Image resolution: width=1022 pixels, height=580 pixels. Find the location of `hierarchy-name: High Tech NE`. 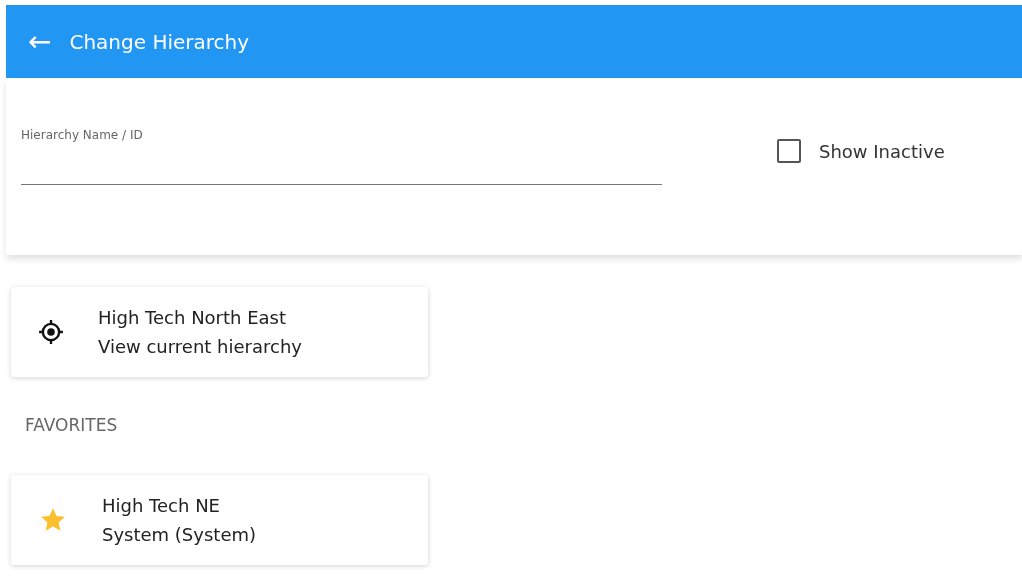

hierarchy-name: High Tech NE is located at coordinates (161, 505).